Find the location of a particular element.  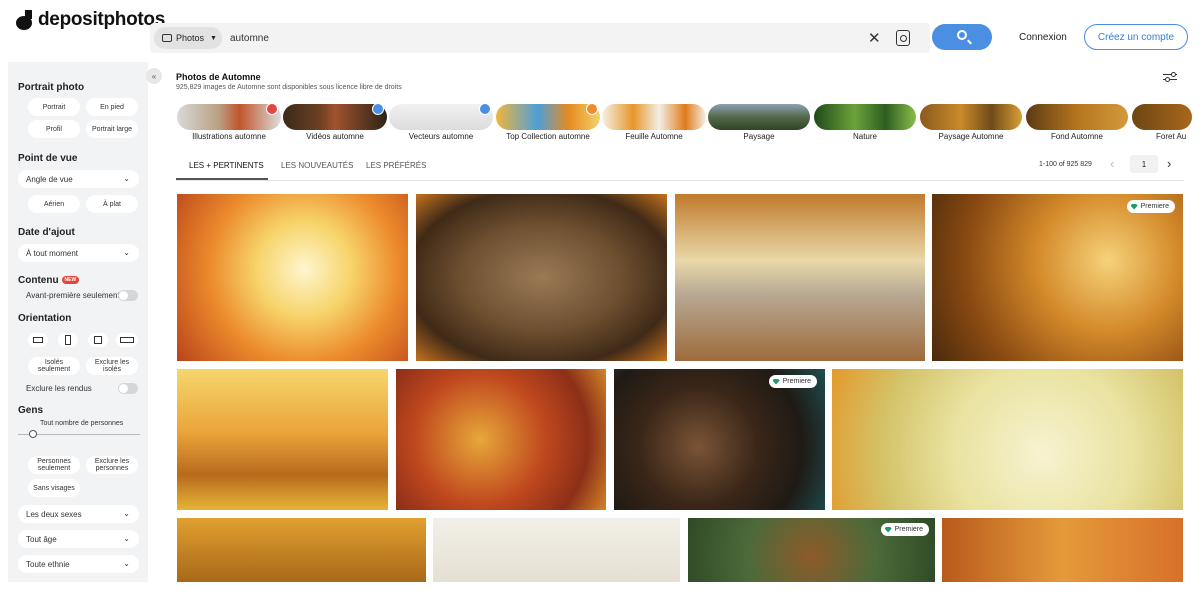

age-select: Tout âge ⌄ is located at coordinates (78, 539).